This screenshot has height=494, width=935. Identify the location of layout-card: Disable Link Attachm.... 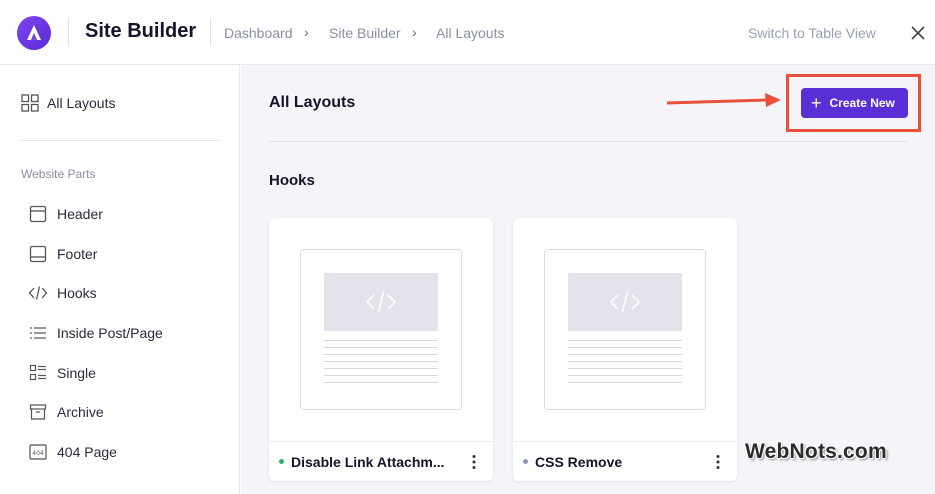
(381, 349).